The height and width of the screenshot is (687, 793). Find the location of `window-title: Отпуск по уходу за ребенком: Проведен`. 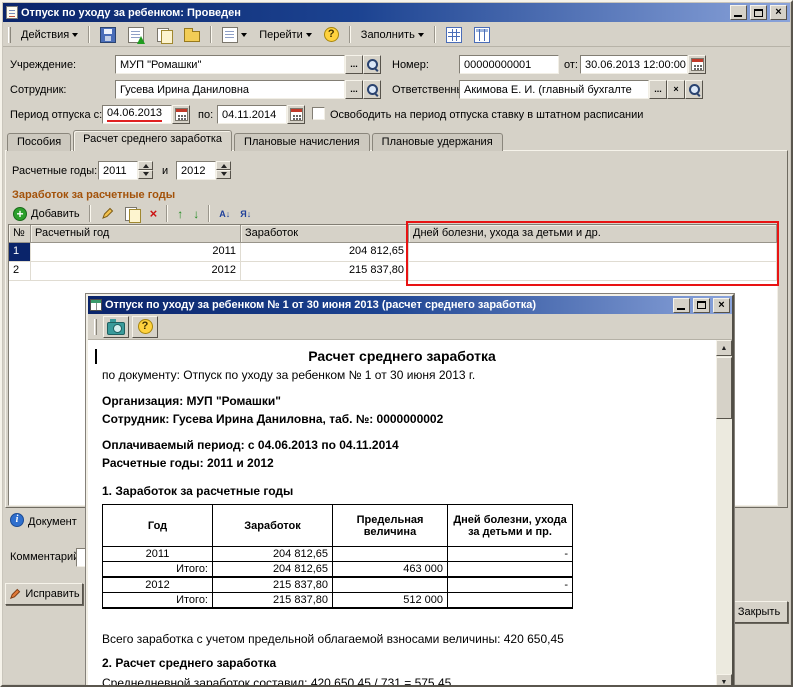

window-title: Отпуск по уходу за ребенком: Проведен is located at coordinates (131, 12).